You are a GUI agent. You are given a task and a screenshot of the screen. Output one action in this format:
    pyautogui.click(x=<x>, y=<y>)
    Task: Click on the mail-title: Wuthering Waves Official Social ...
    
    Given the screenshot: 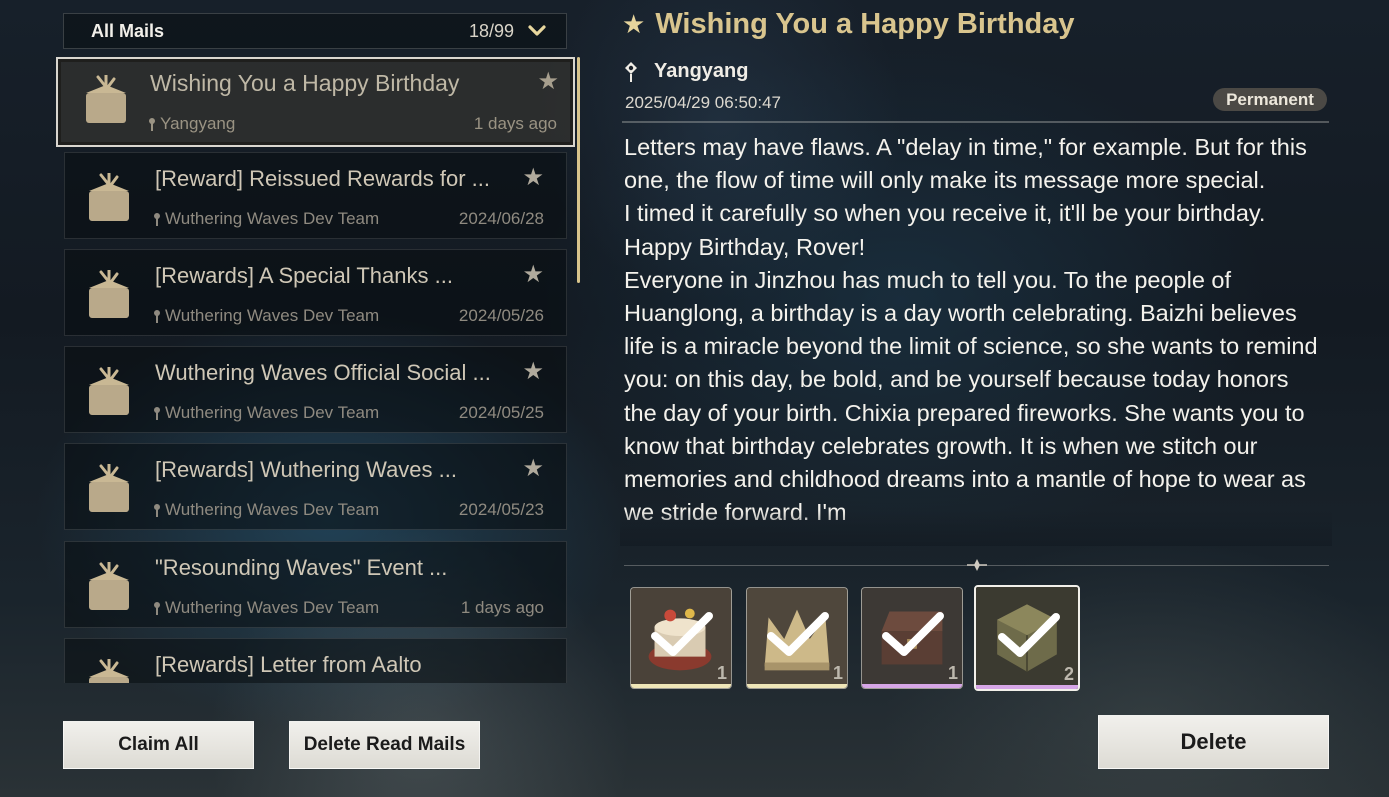 What is the action you would take?
    pyautogui.click(x=323, y=372)
    